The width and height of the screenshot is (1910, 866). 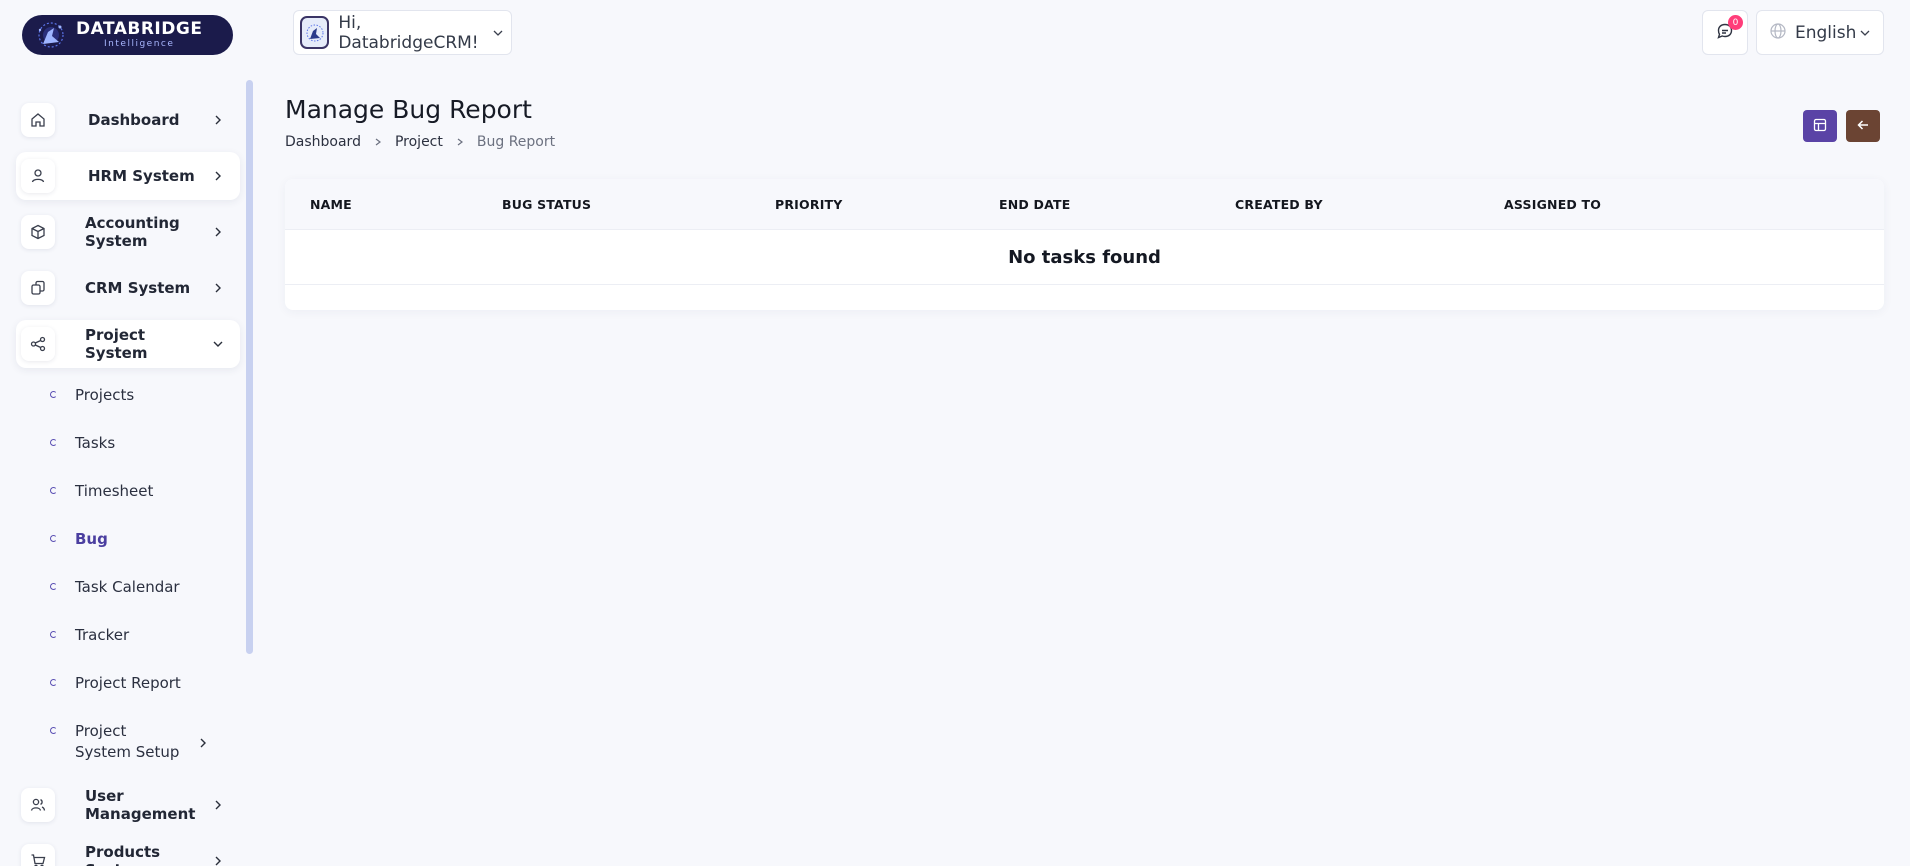 What do you see at coordinates (91, 539) in the screenshot?
I see `sidebar-subitem-label: Bug` at bounding box center [91, 539].